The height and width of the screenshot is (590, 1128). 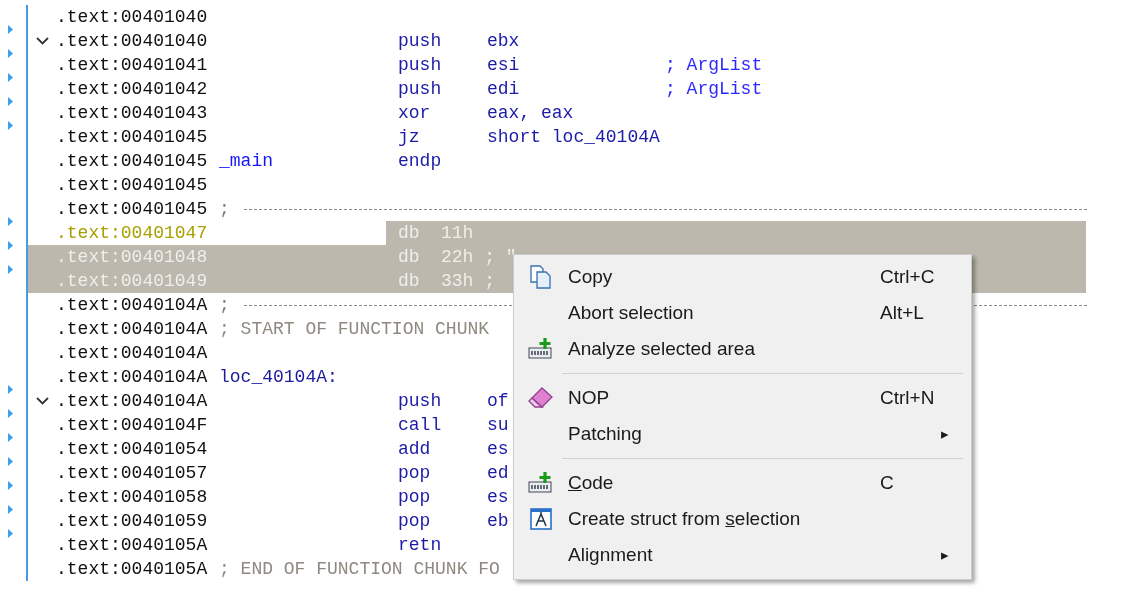 What do you see at coordinates (132, 521) in the screenshot?
I see `address-text: .text:00401059` at bounding box center [132, 521].